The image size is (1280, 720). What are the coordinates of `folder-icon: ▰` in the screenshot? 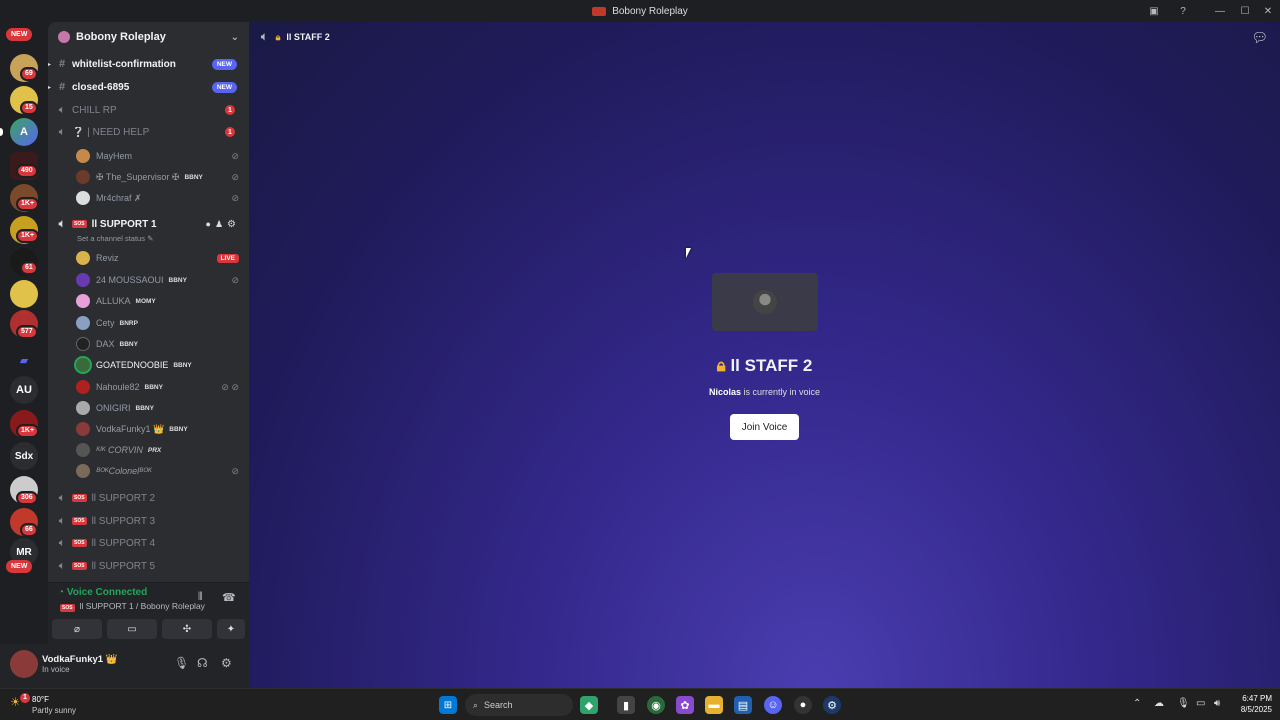 It's located at (24, 360).